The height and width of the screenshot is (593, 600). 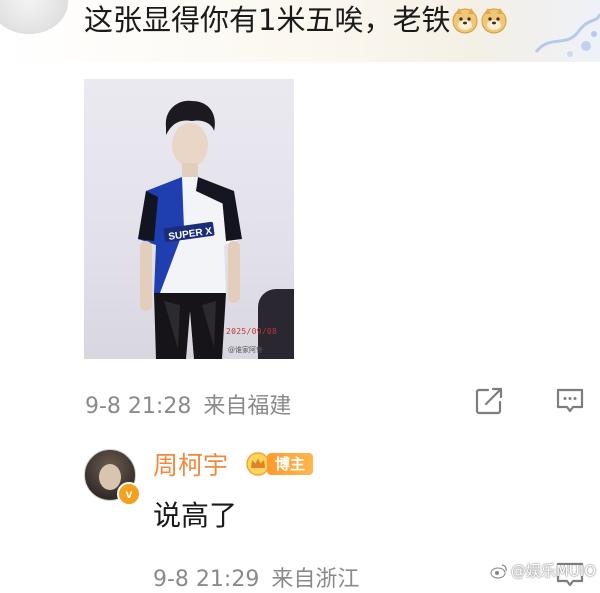 What do you see at coordinates (267, 20) in the screenshot?
I see `comment-text: 这张显得你有1米五唉，老铁` at bounding box center [267, 20].